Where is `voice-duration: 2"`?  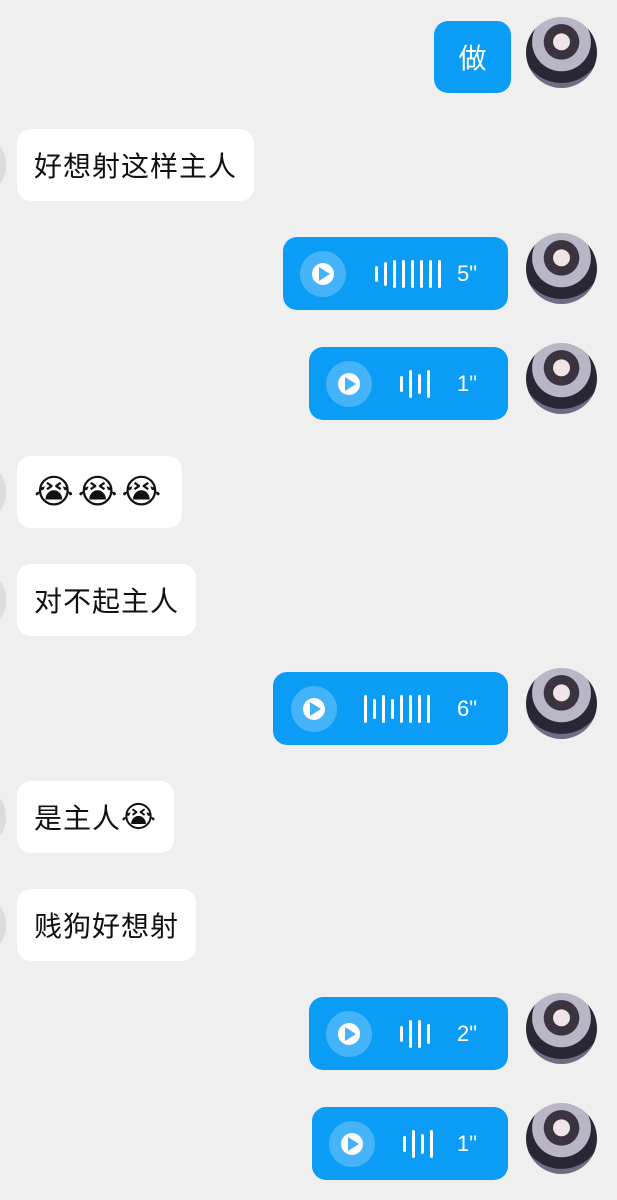 voice-duration: 2" is located at coordinates (467, 1033).